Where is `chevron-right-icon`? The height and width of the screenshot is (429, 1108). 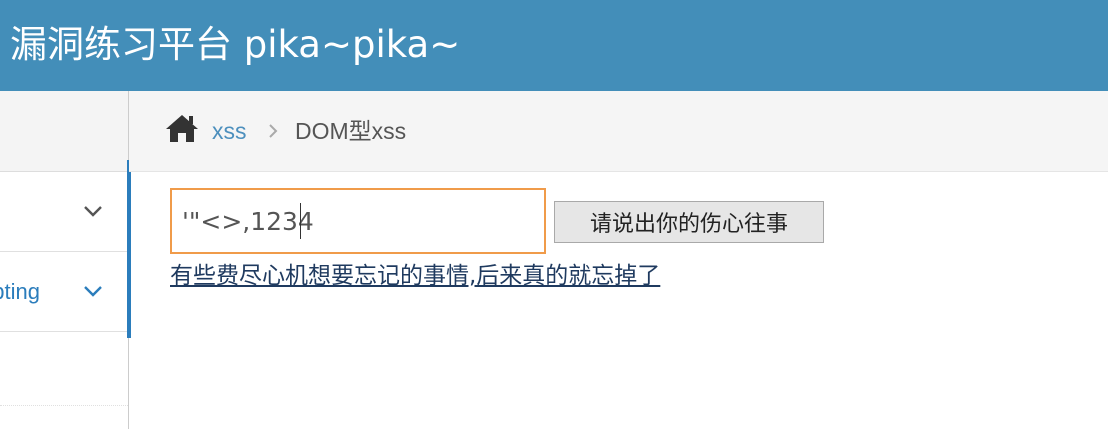 chevron-right-icon is located at coordinates (273, 131).